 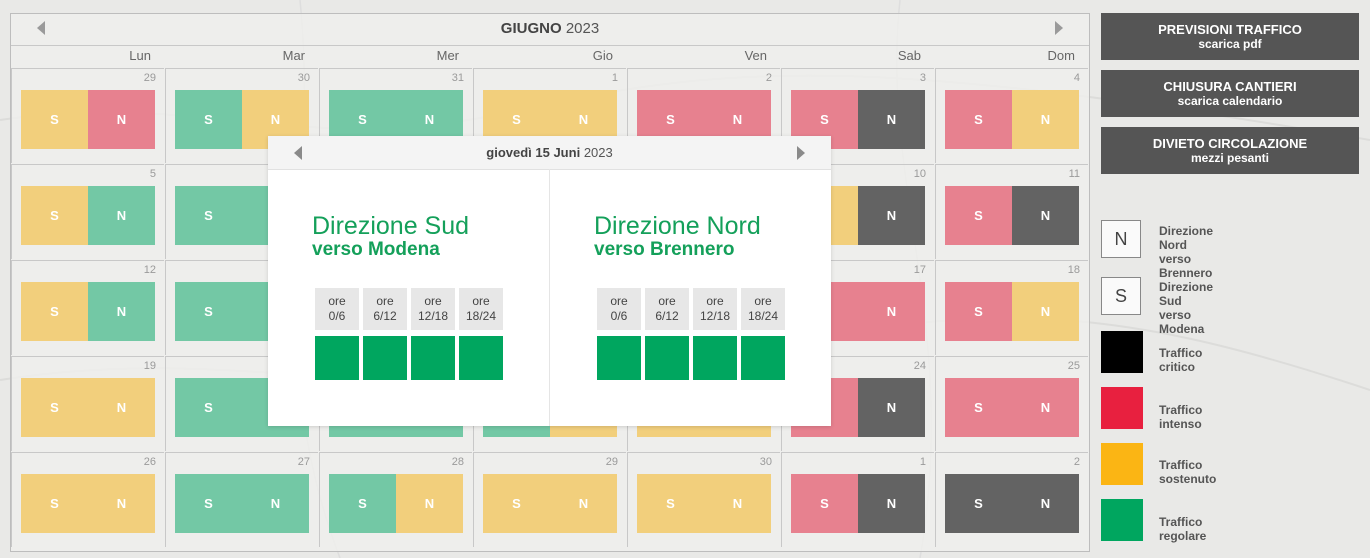 I want to click on popup-date-label: giovedì 15 Juni, so click(x=533, y=152).